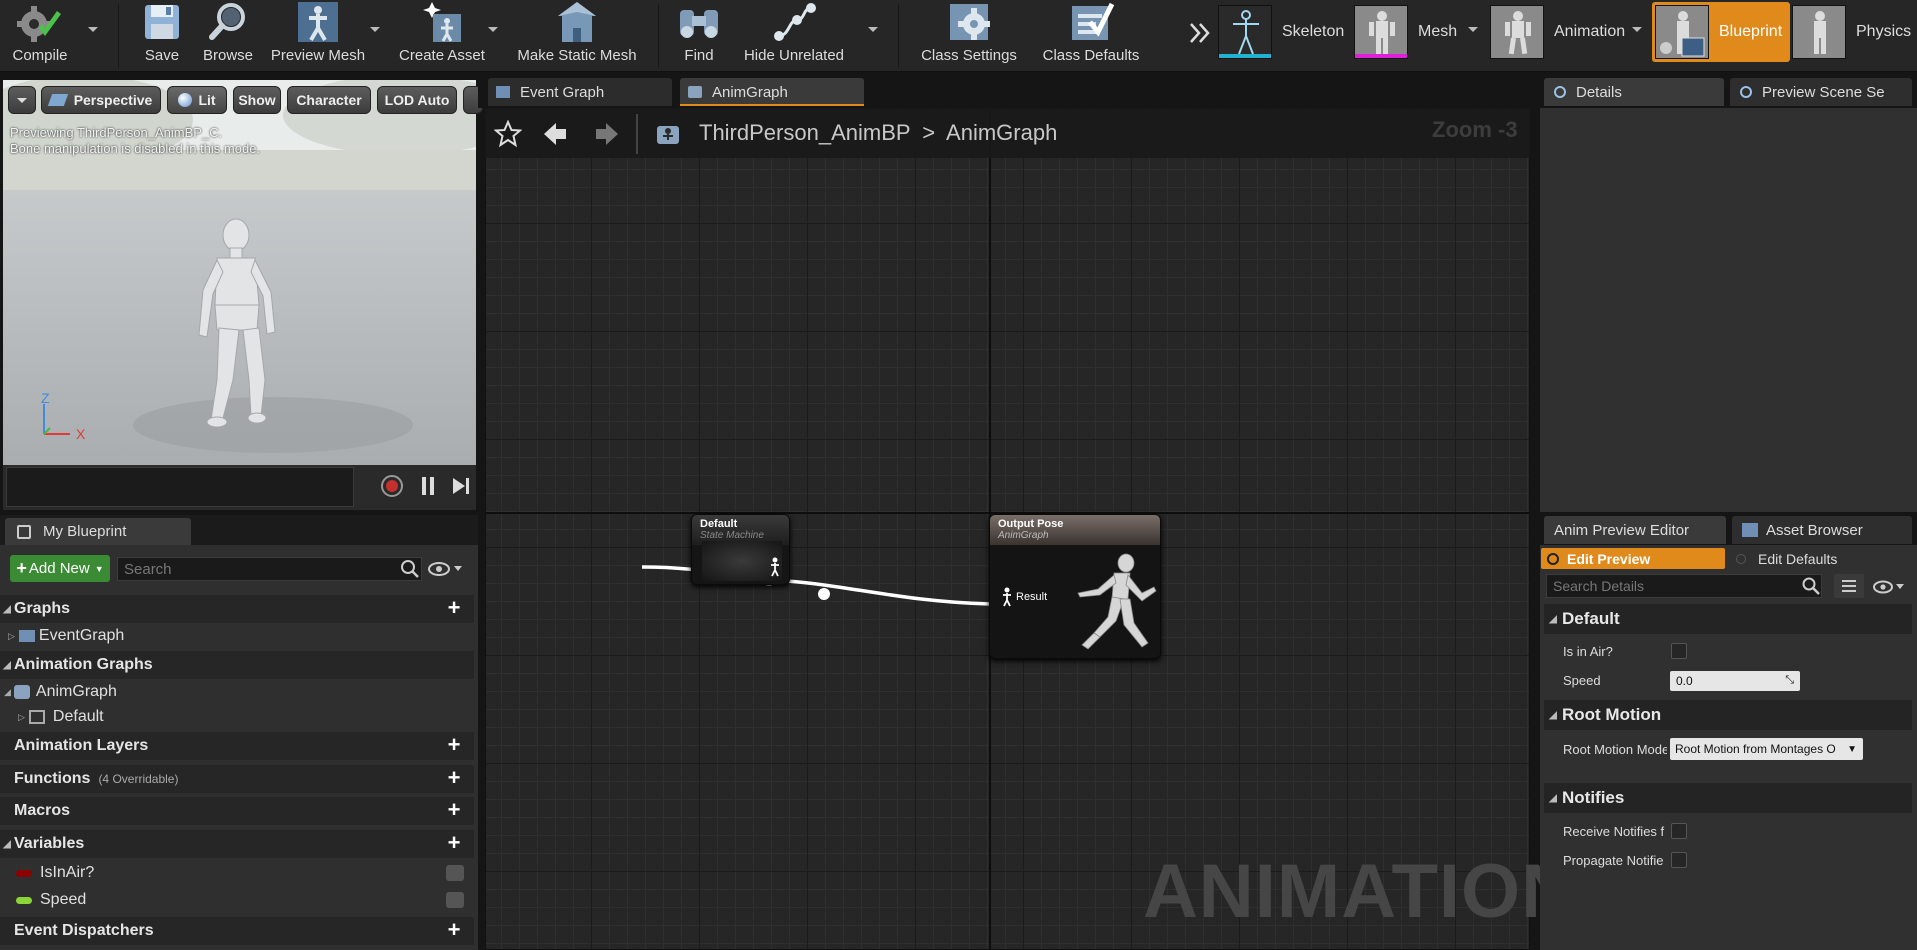 This screenshot has height=950, width=1917. I want to click on add-animation-layer-button: +, so click(454, 745).